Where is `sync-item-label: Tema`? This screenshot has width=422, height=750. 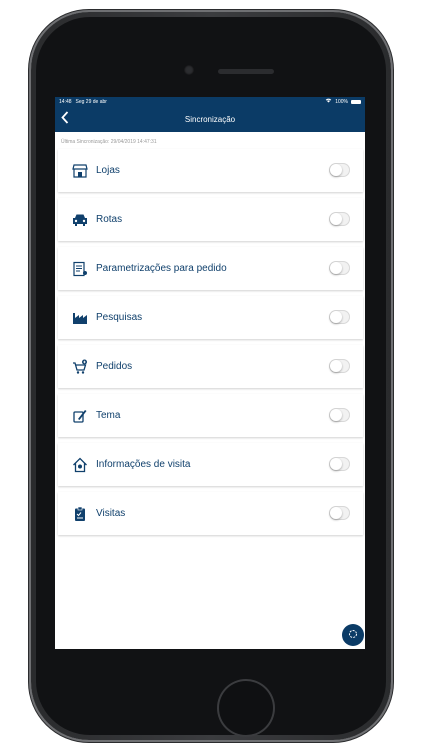
sync-item-label: Tema is located at coordinates (108, 415).